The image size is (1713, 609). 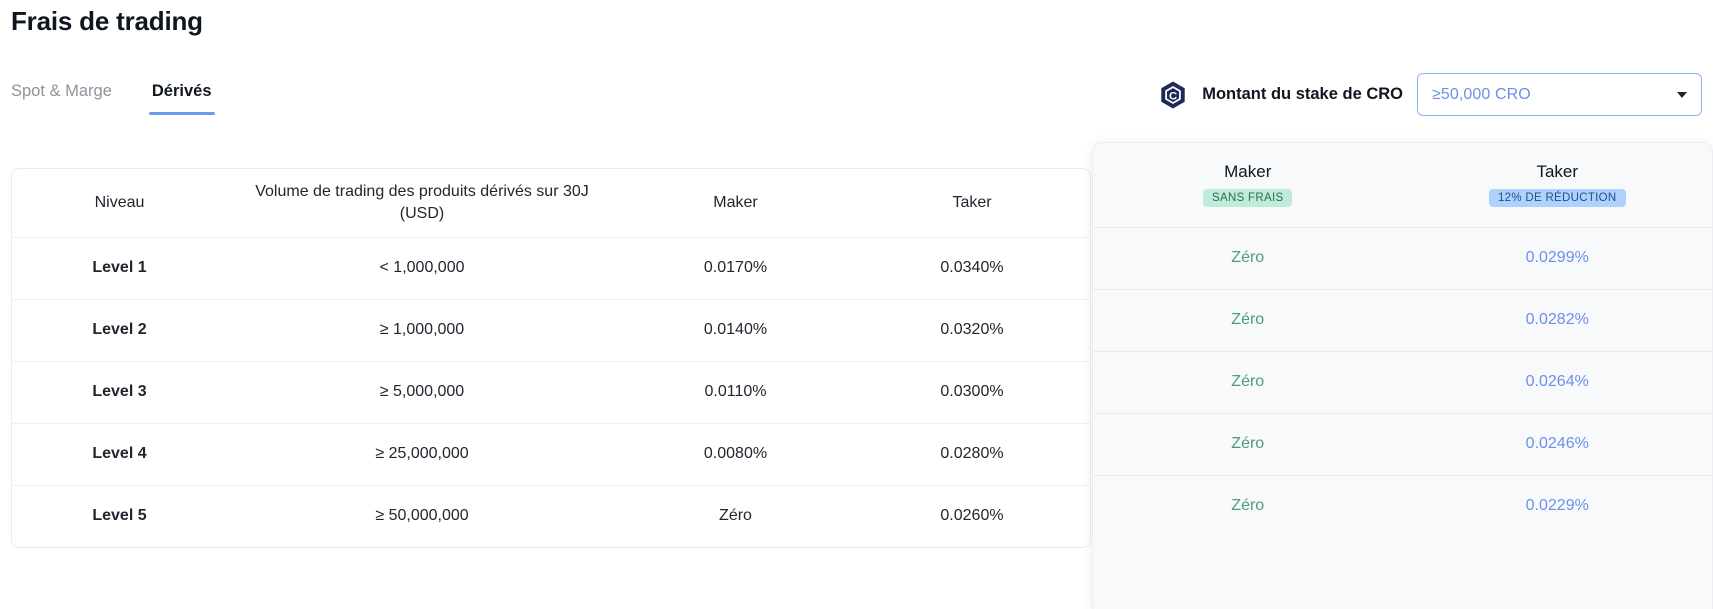 I want to click on cro-stake-selected-value: ≥50,000 CRO, so click(x=1481, y=94).